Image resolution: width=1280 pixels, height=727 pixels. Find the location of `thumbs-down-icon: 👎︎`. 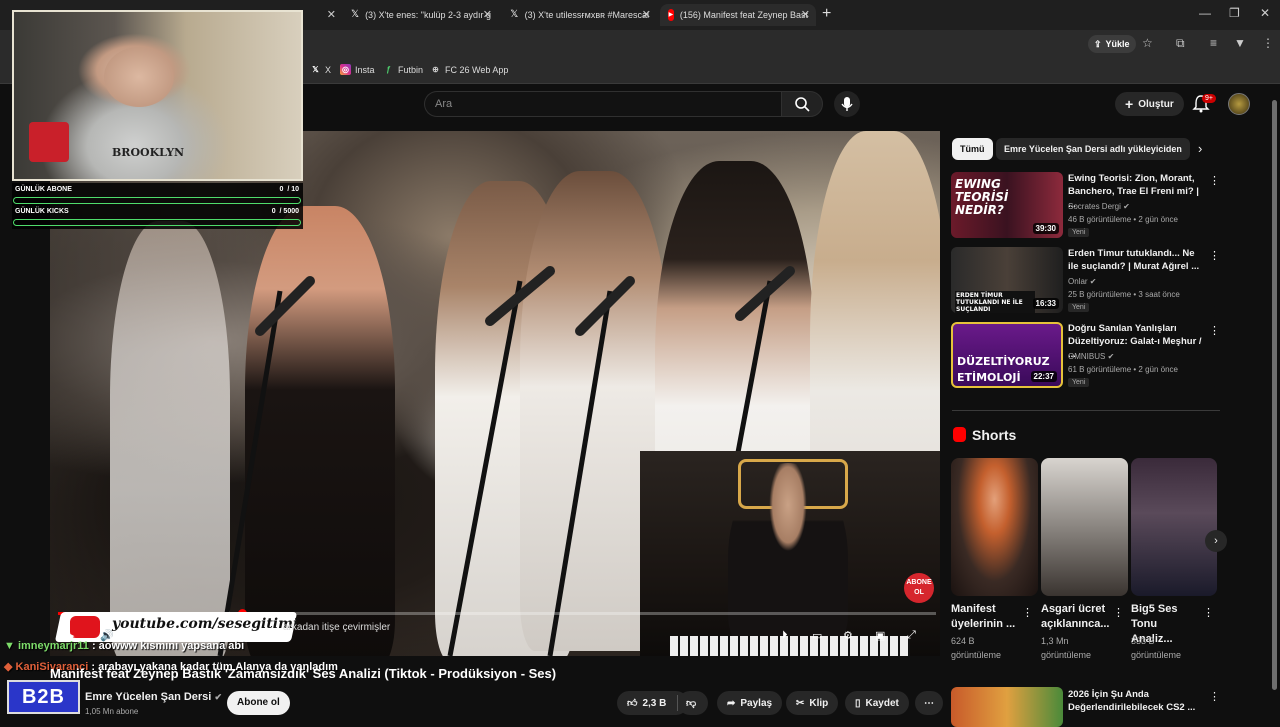

thumbs-down-icon: 👎︎ is located at coordinates (691, 703).